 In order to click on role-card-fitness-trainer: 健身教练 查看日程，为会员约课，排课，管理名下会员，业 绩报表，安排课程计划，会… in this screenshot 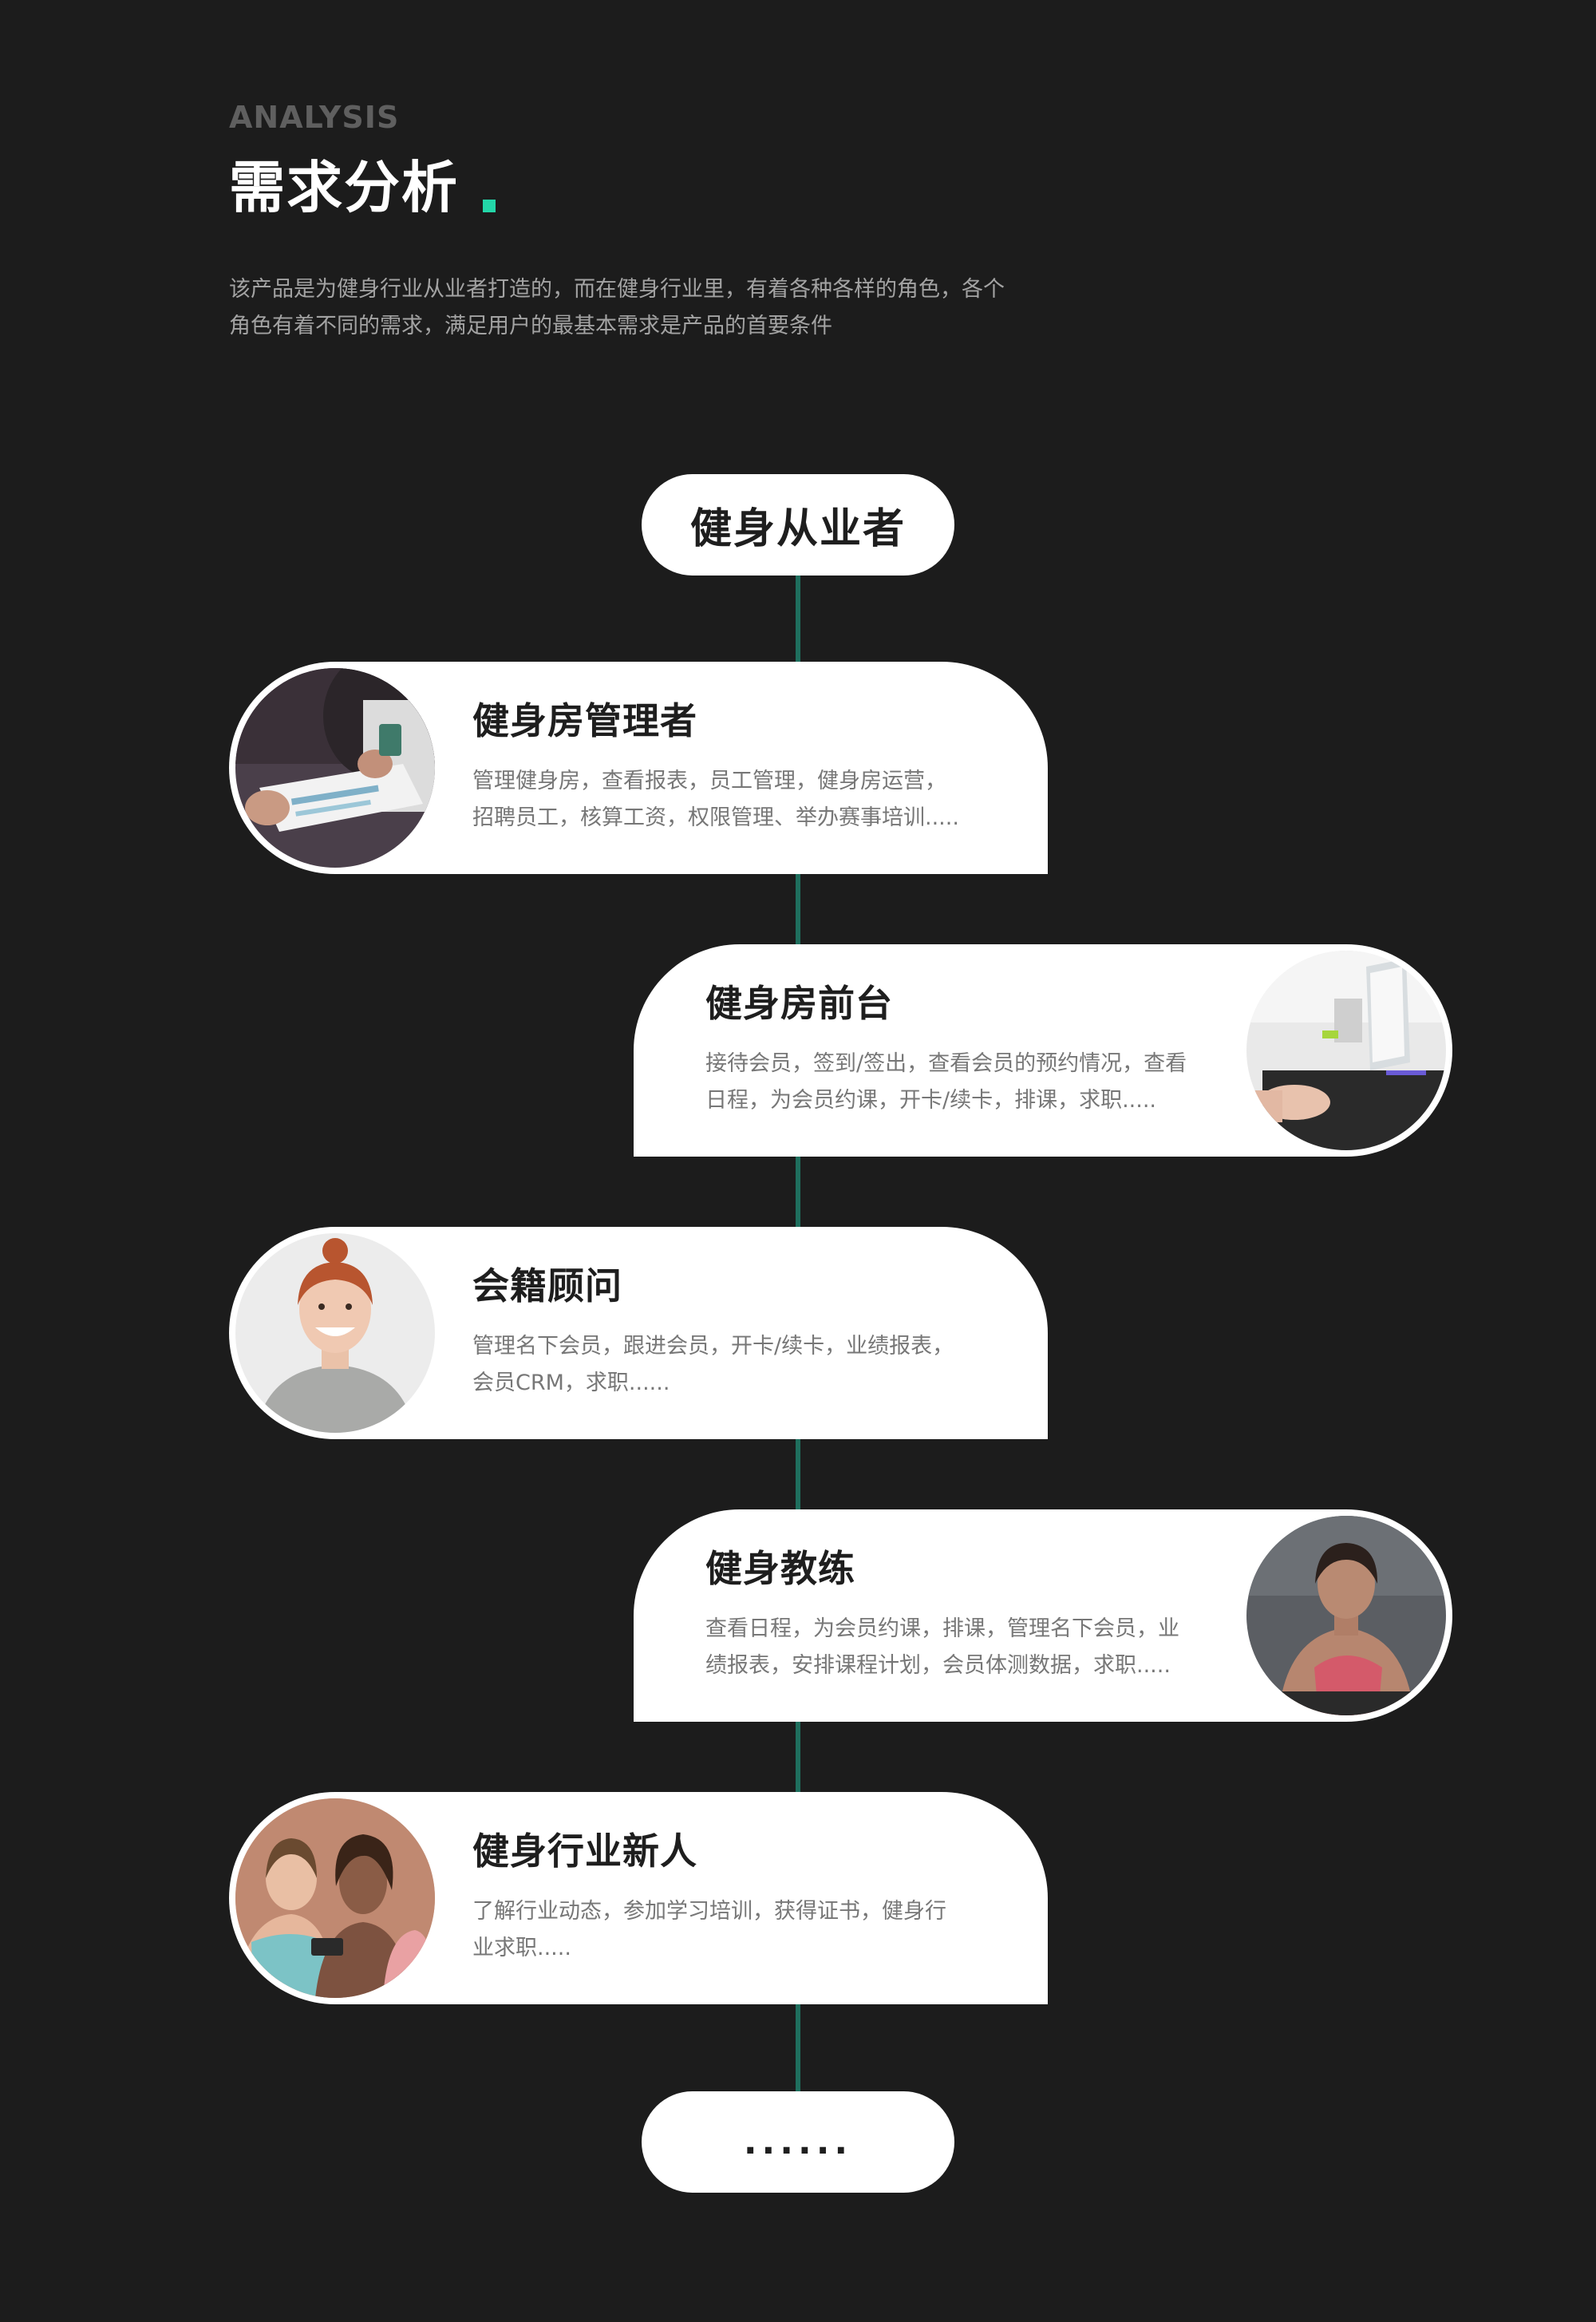, I will do `click(1043, 1615)`.